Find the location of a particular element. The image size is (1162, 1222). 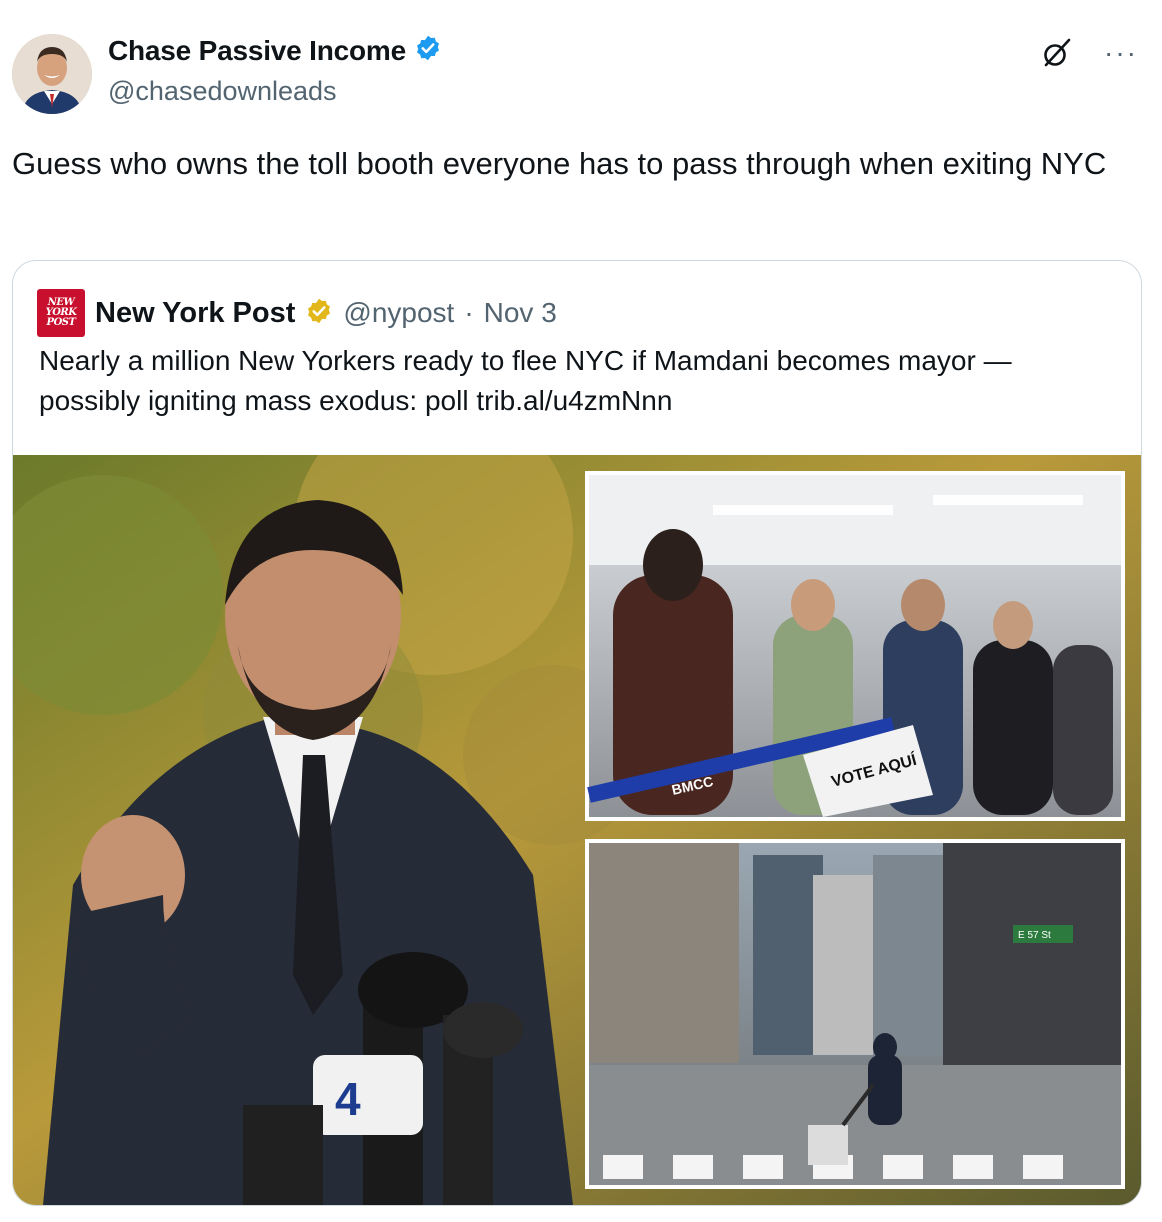

new-york-post-logo: NEW YORK POST is located at coordinates (61, 313).